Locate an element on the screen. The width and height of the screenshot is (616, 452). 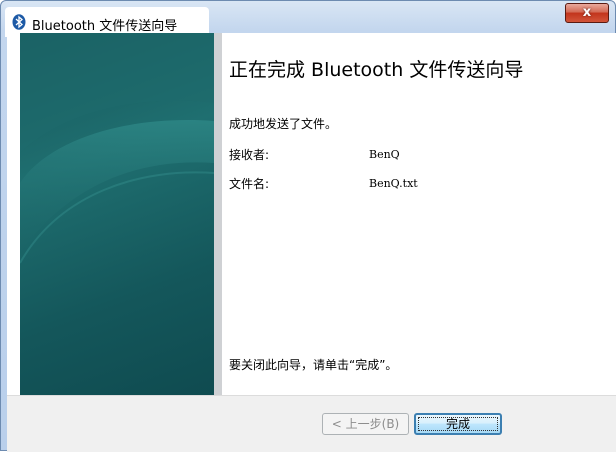
filename-label: 文件名: is located at coordinates (249, 184).